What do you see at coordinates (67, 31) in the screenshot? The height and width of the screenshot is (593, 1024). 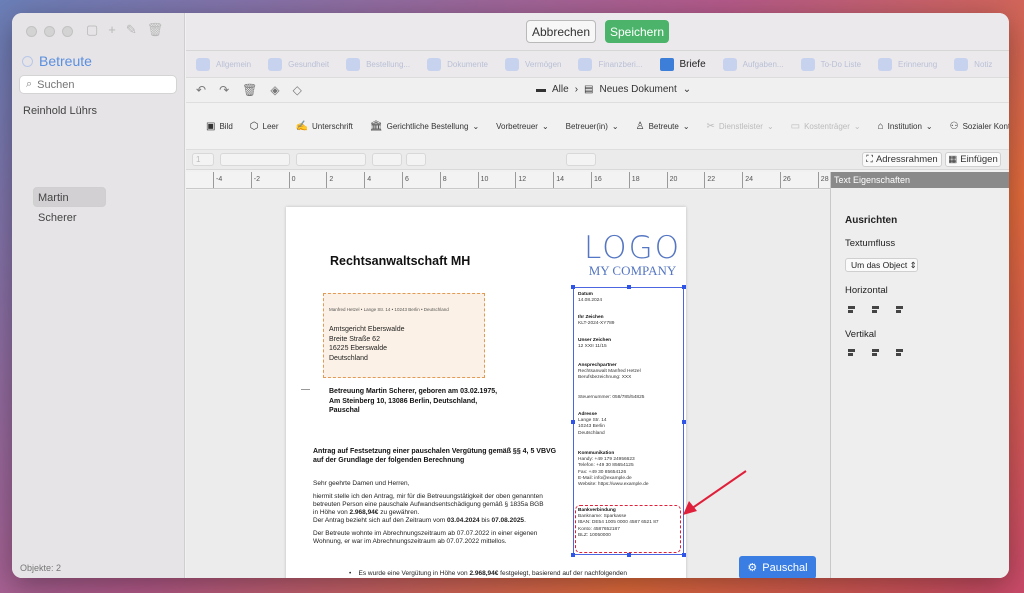 I see `zoom-dot` at bounding box center [67, 31].